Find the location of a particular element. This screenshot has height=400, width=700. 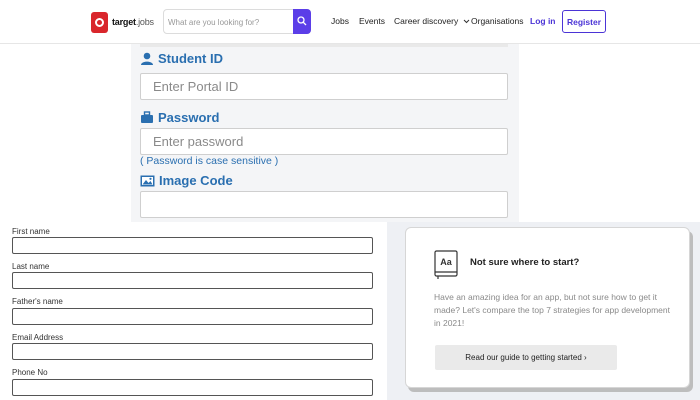

logo-icon is located at coordinates (99, 22).